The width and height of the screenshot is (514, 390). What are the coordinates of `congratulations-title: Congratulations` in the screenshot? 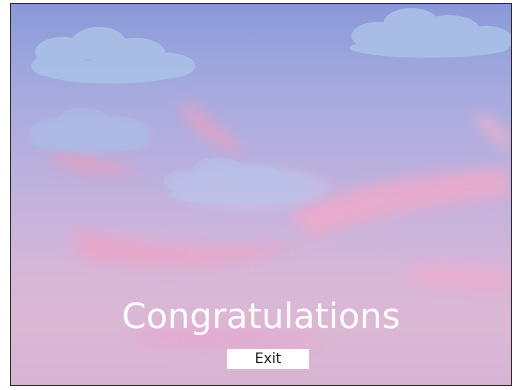 It's located at (261, 317).